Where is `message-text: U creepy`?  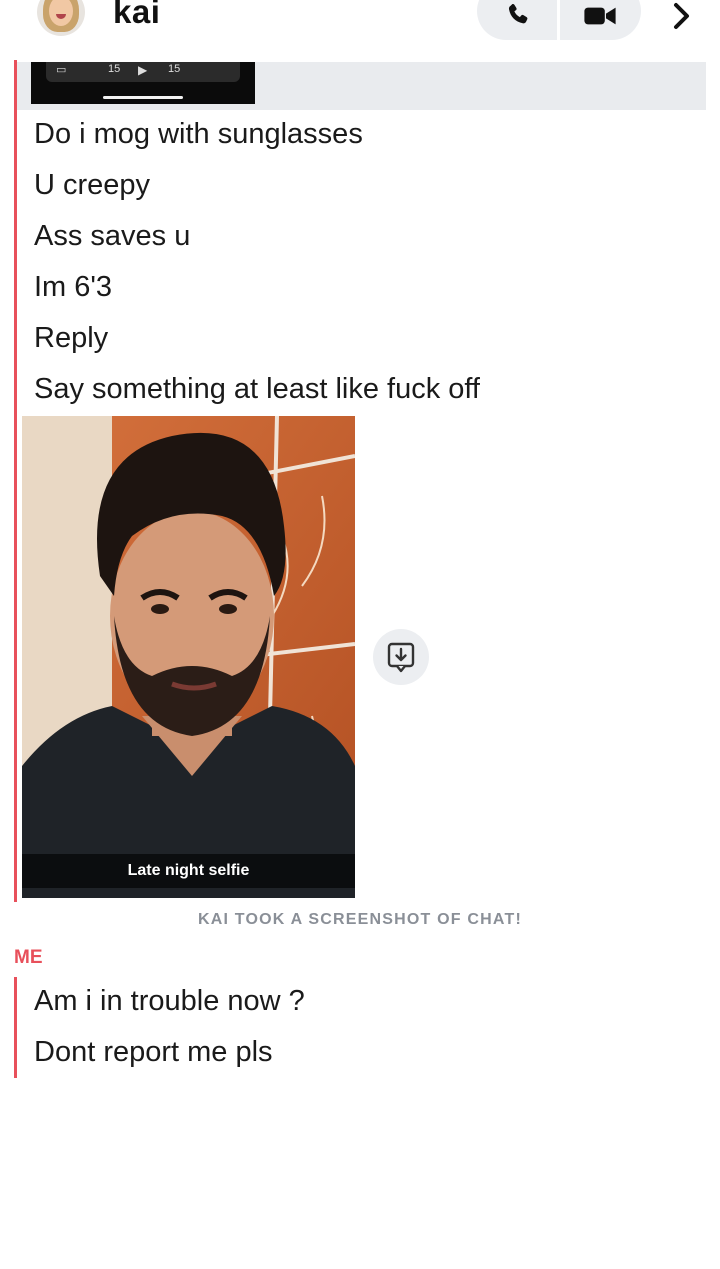
message-text: U creepy is located at coordinates (92, 185).